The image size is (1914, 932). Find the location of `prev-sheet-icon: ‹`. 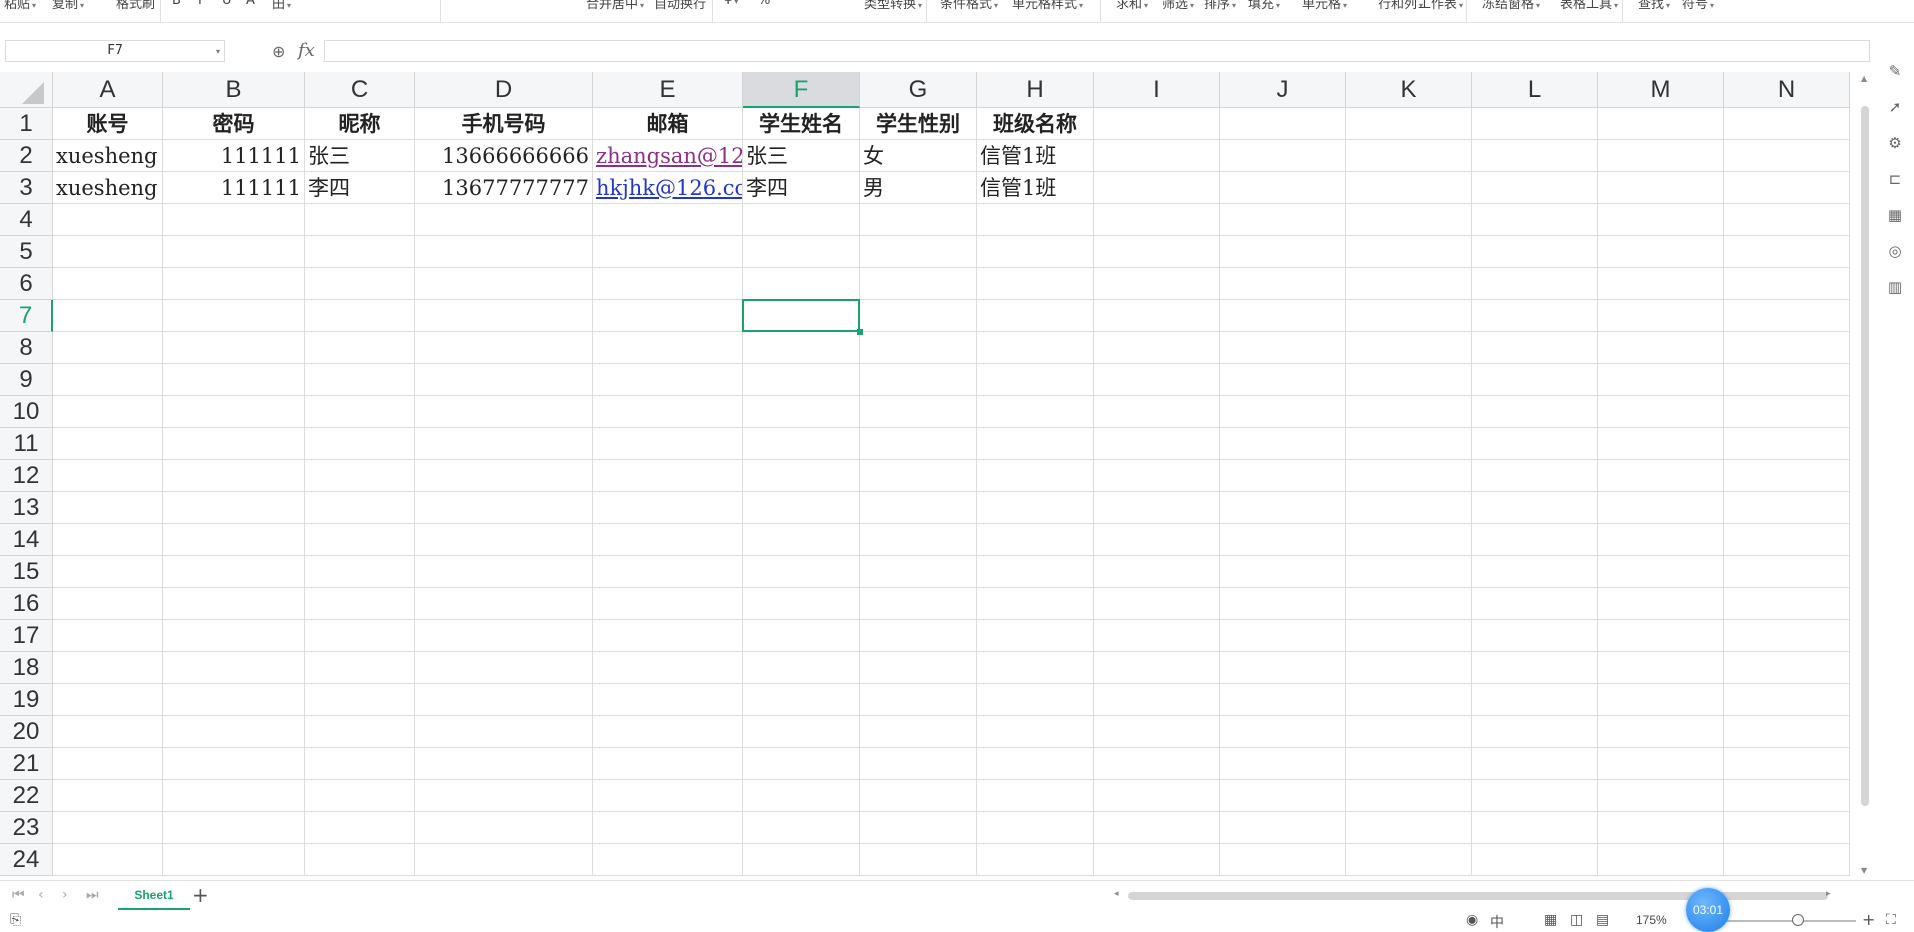

prev-sheet-icon: ‹ is located at coordinates (41, 895).